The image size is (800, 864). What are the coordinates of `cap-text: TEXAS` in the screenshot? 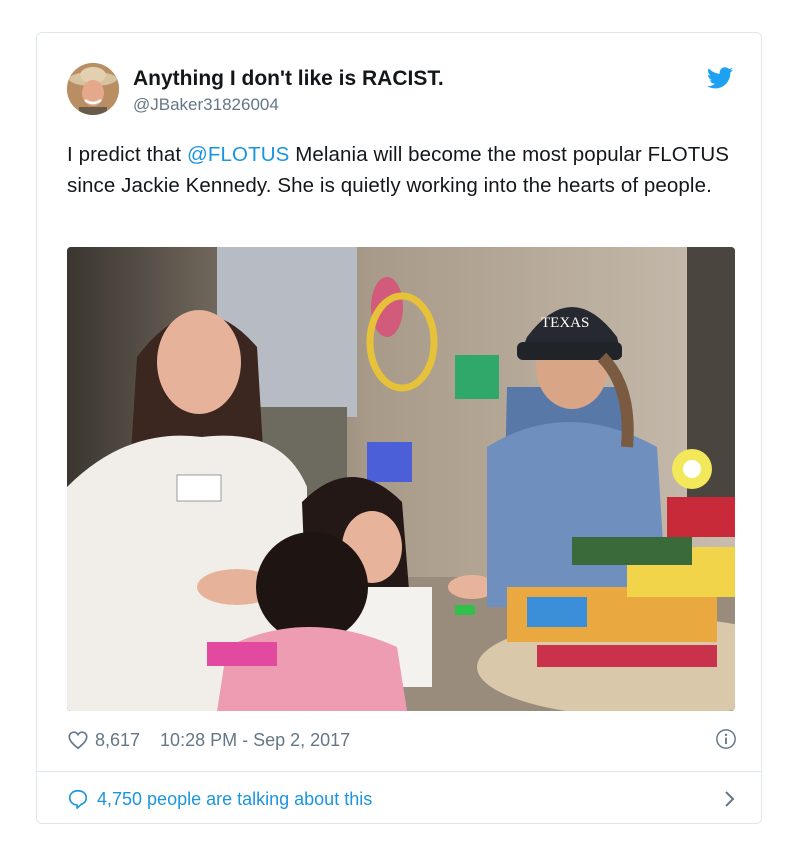 It's located at (565, 323).